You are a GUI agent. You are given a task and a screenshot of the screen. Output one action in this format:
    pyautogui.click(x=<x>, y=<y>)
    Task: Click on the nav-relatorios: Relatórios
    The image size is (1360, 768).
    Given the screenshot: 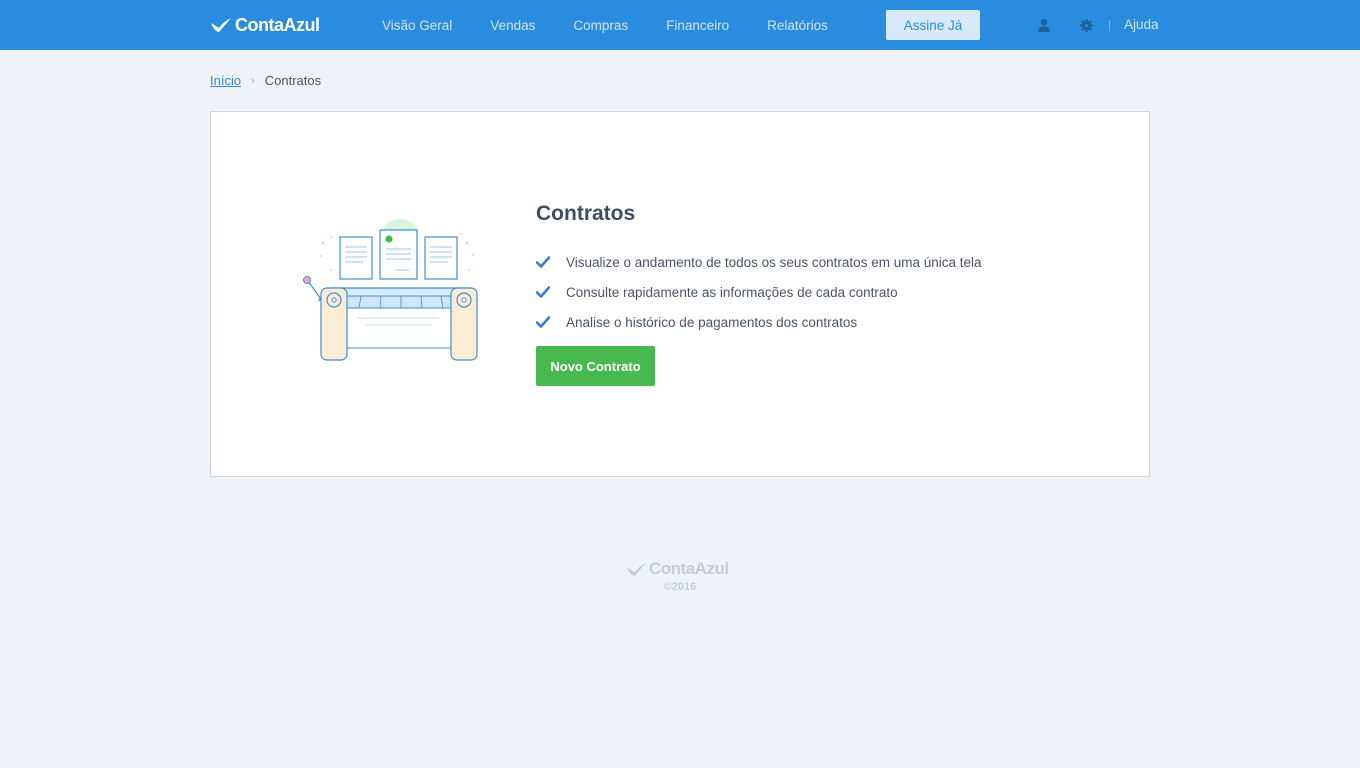 What is the action you would take?
    pyautogui.click(x=797, y=25)
    